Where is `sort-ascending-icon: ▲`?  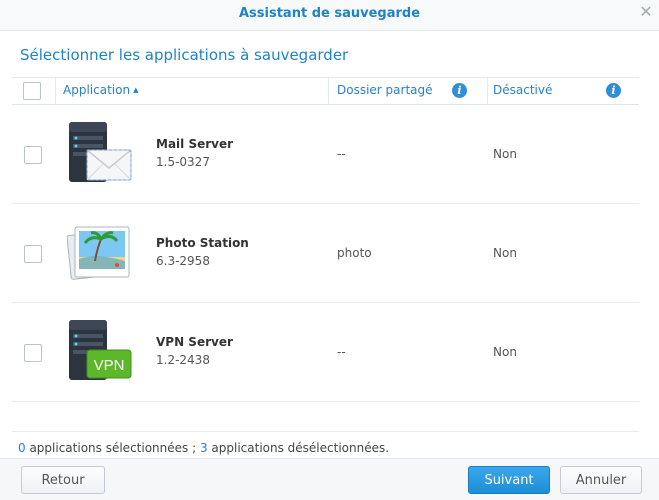 sort-ascending-icon: ▲ is located at coordinates (136, 90).